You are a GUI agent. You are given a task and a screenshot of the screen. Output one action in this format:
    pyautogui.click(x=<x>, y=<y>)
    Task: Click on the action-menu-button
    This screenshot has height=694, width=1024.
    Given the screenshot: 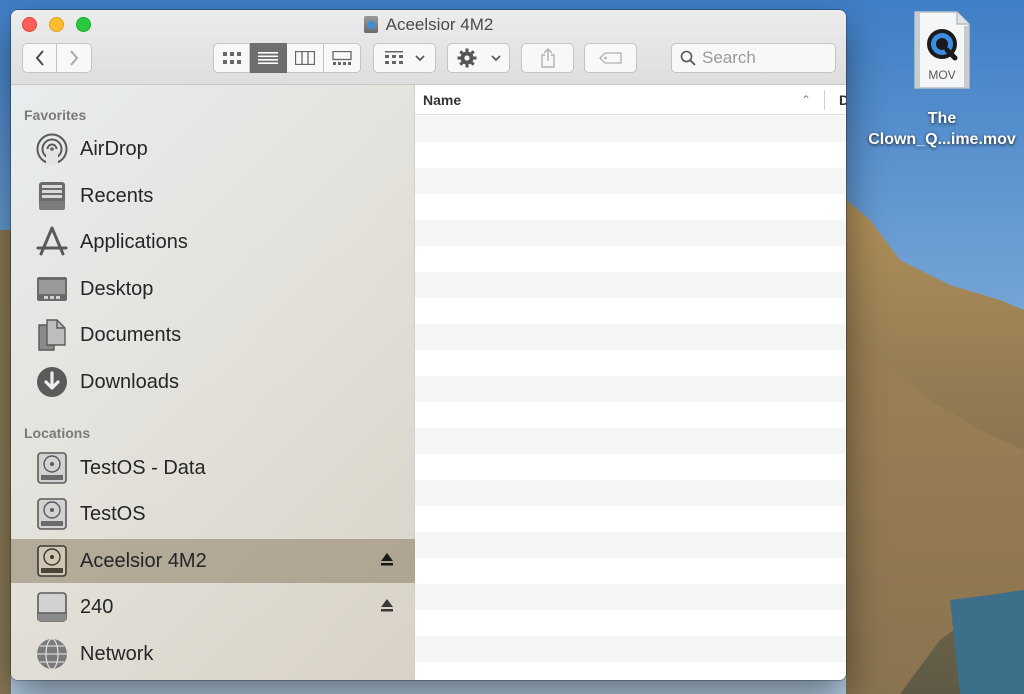 What is the action you would take?
    pyautogui.click(x=478, y=58)
    